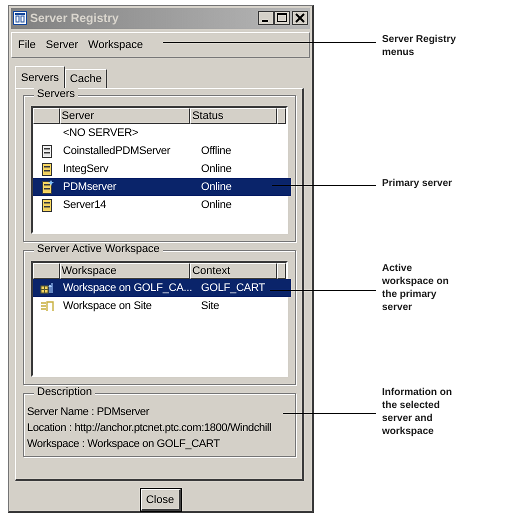 Image resolution: width=513 pixels, height=529 pixels. I want to click on table-cell: GOLF_CART, so click(233, 288).